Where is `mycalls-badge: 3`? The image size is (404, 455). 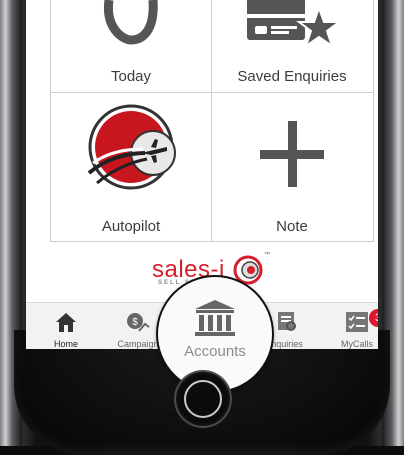 mycalls-badge: 3 is located at coordinates (373, 318).